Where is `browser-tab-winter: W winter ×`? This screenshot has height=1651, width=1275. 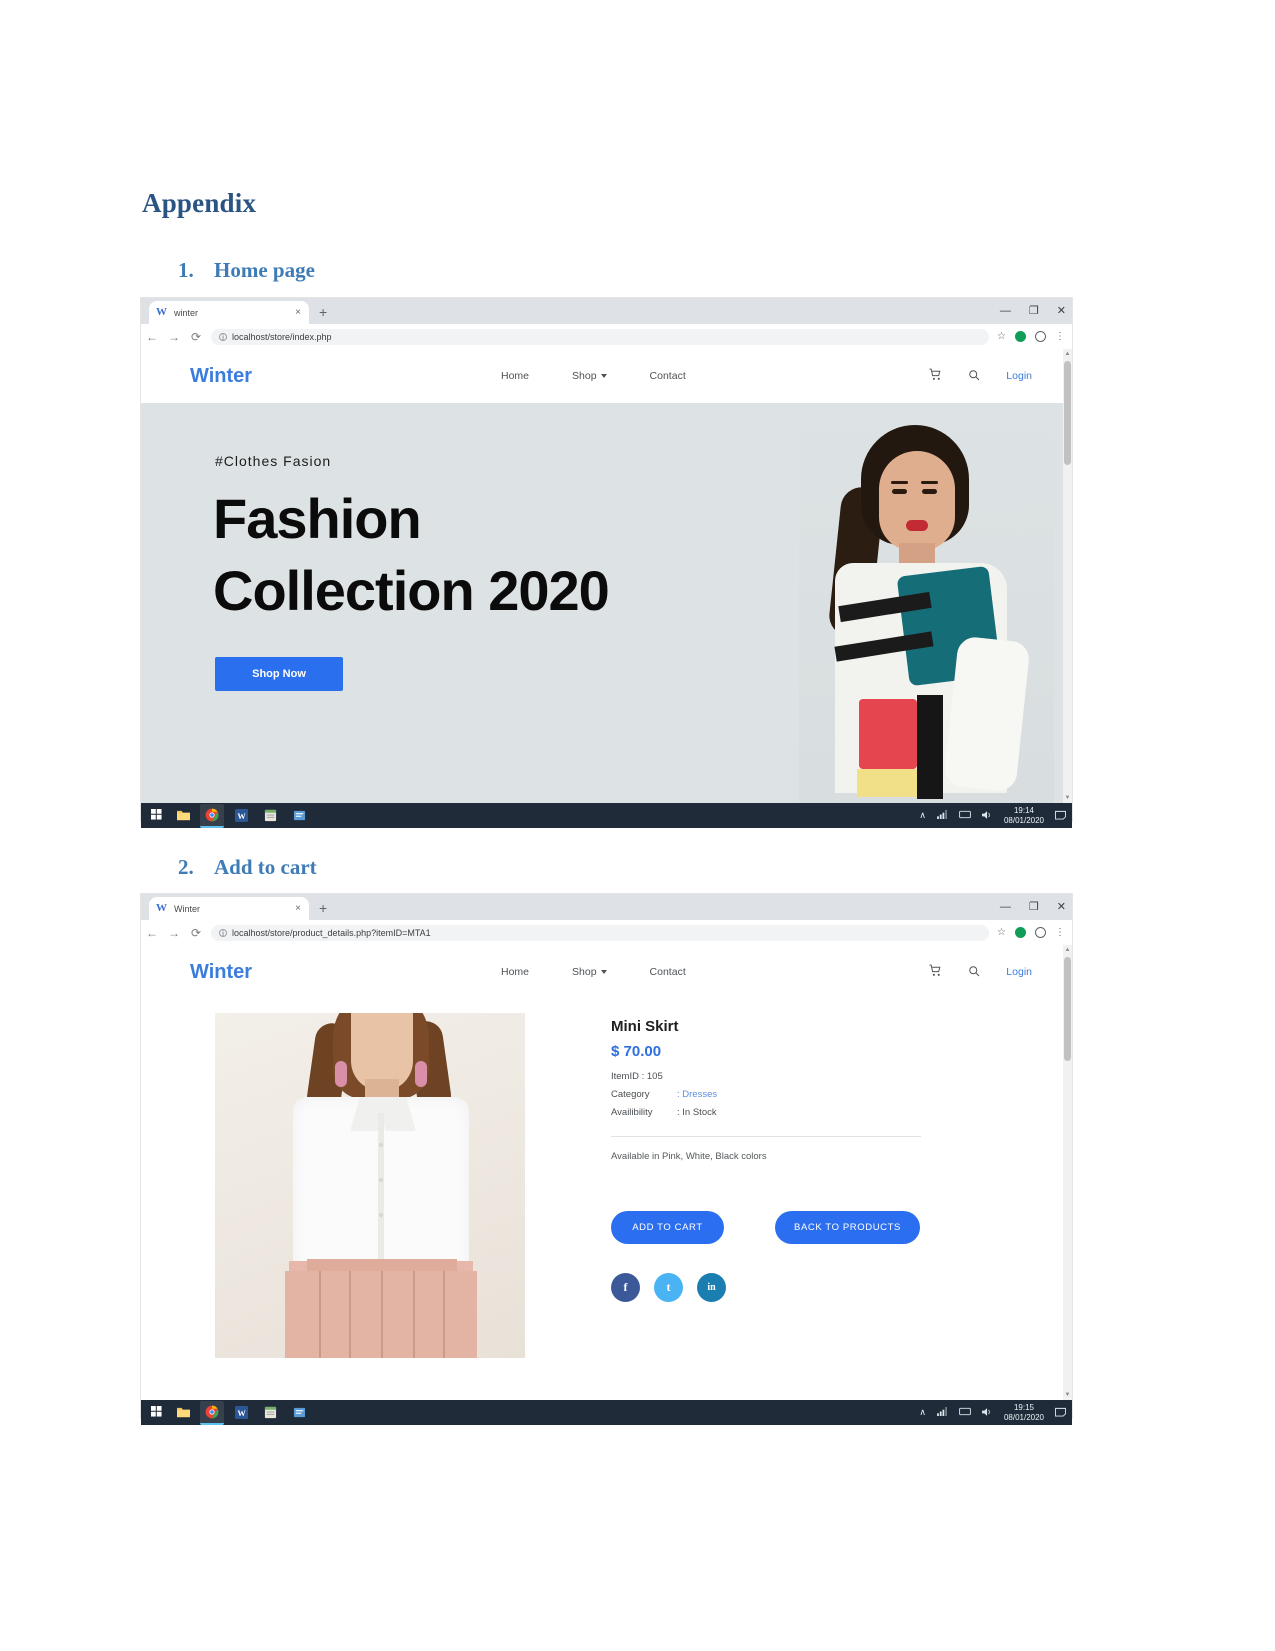 browser-tab-winter: W winter × is located at coordinates (229, 312).